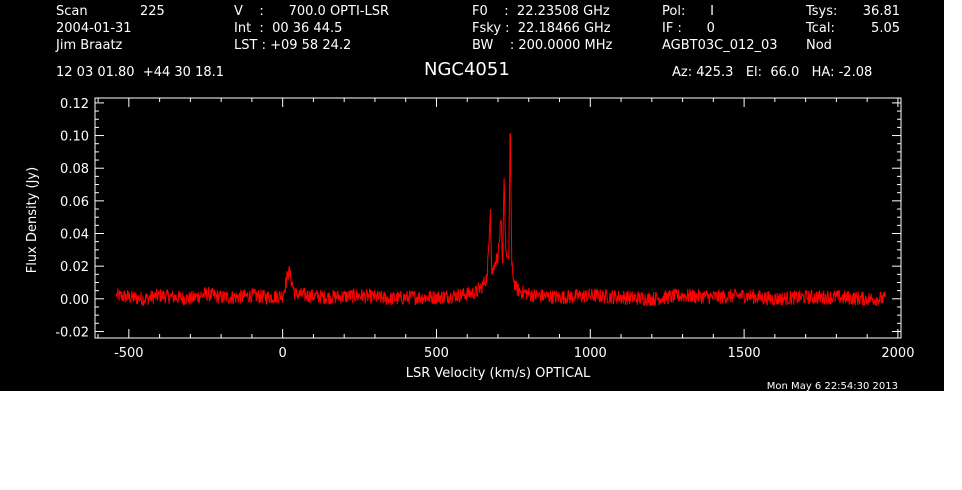 The image size is (962, 490). What do you see at coordinates (897, 353) in the screenshot?
I see `x-tick-label: 2000` at bounding box center [897, 353].